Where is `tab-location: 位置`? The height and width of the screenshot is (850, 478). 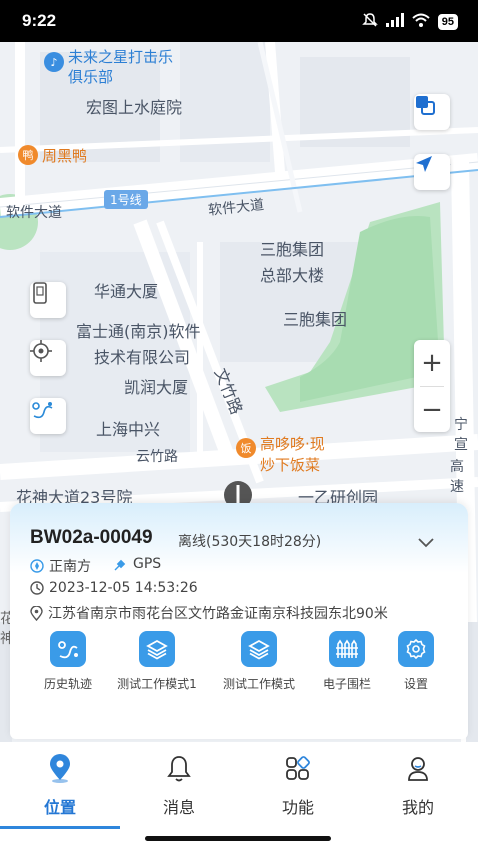
tab-location: 位置 is located at coordinates (60, 786).